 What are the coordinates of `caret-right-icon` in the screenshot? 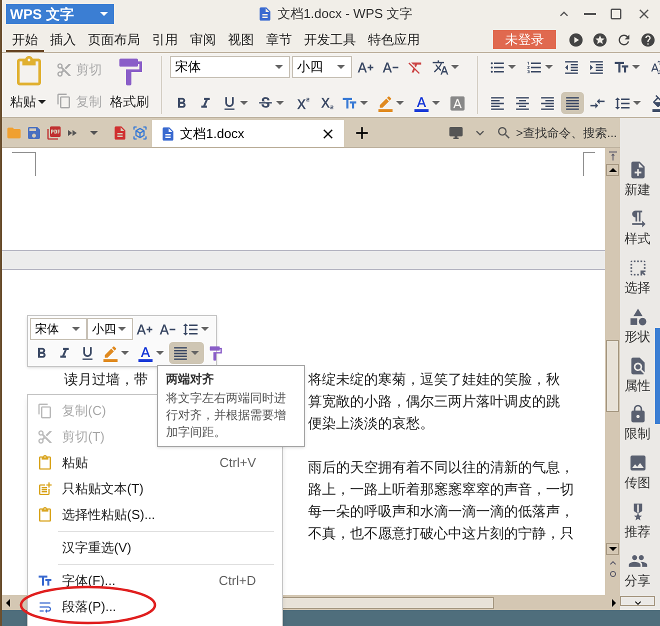 It's located at (614, 602).